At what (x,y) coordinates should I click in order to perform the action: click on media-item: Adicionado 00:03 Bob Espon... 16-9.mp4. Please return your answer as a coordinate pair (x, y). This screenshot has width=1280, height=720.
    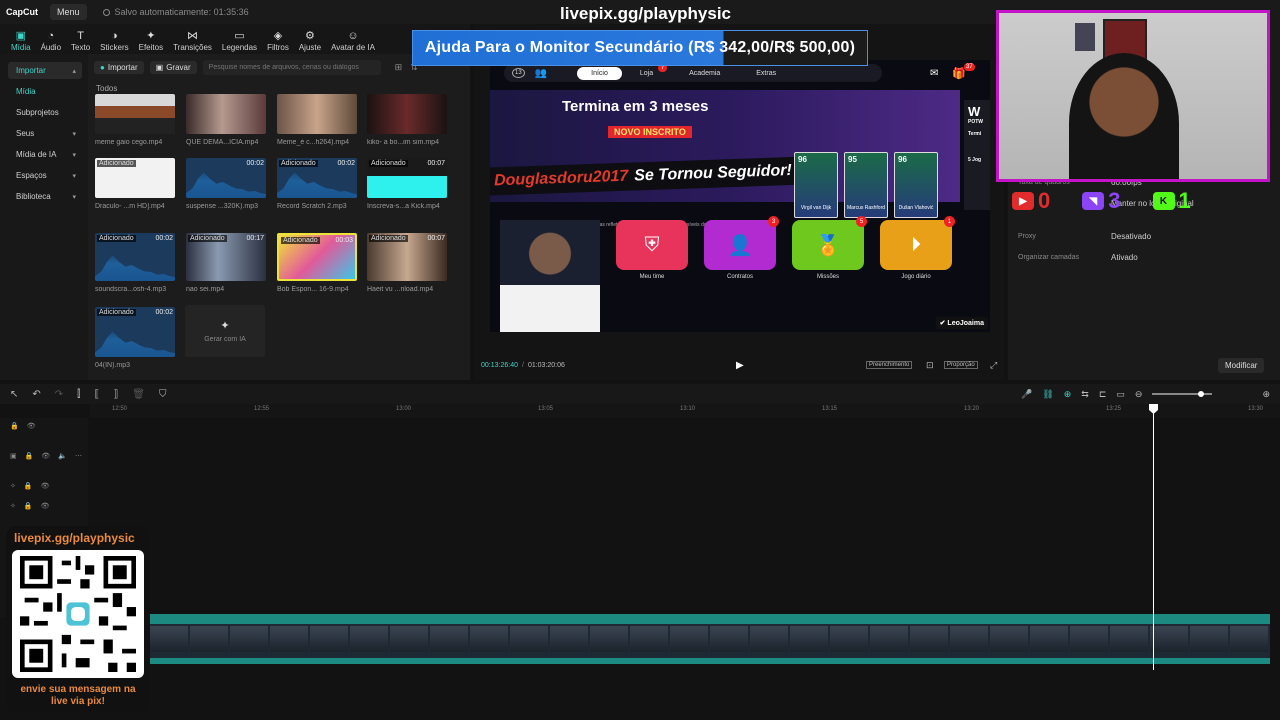
    Looking at the image, I should click on (317, 263).